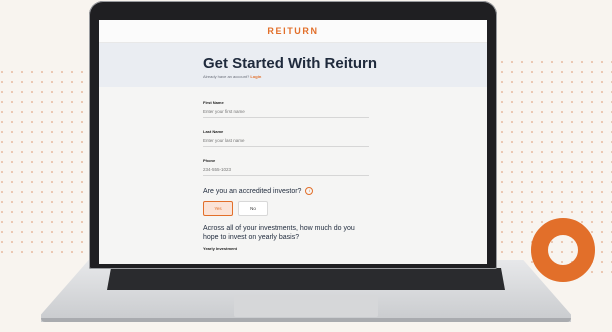 The height and width of the screenshot is (332, 612). Describe the element at coordinates (290, 63) in the screenshot. I see `page-title: Get Started With Reiturn` at that location.